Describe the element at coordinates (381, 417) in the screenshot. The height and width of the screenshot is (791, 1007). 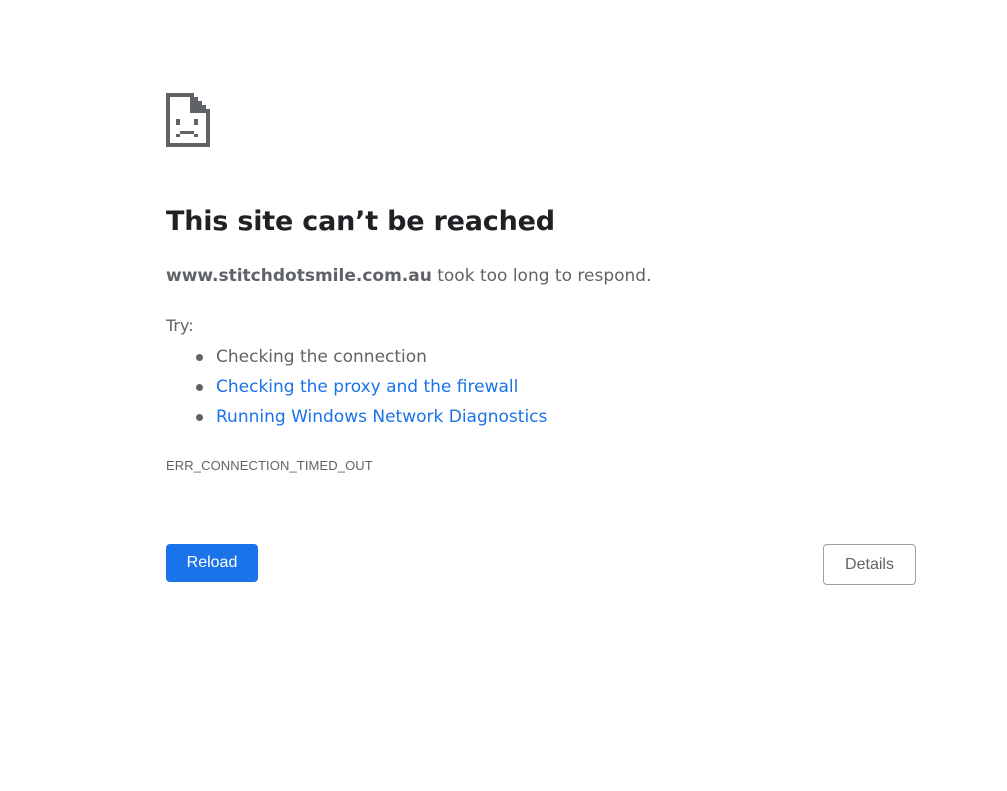
I see `network-diagnostics-link: Running Windows Network Diagnostics` at that location.